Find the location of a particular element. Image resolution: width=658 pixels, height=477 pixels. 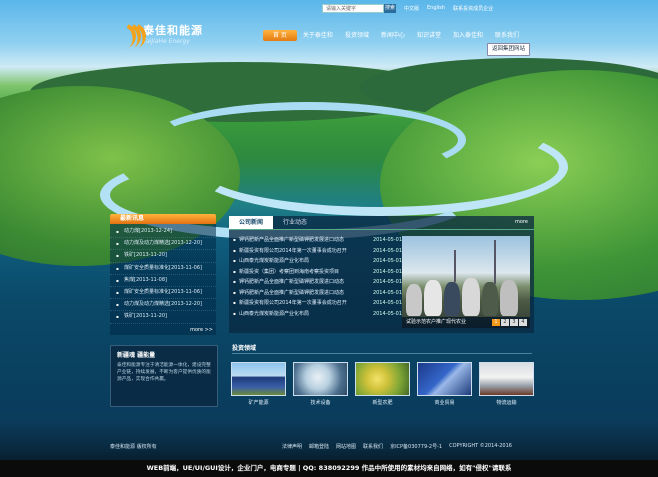

invest-label: 矿产能源 is located at coordinates (258, 403).